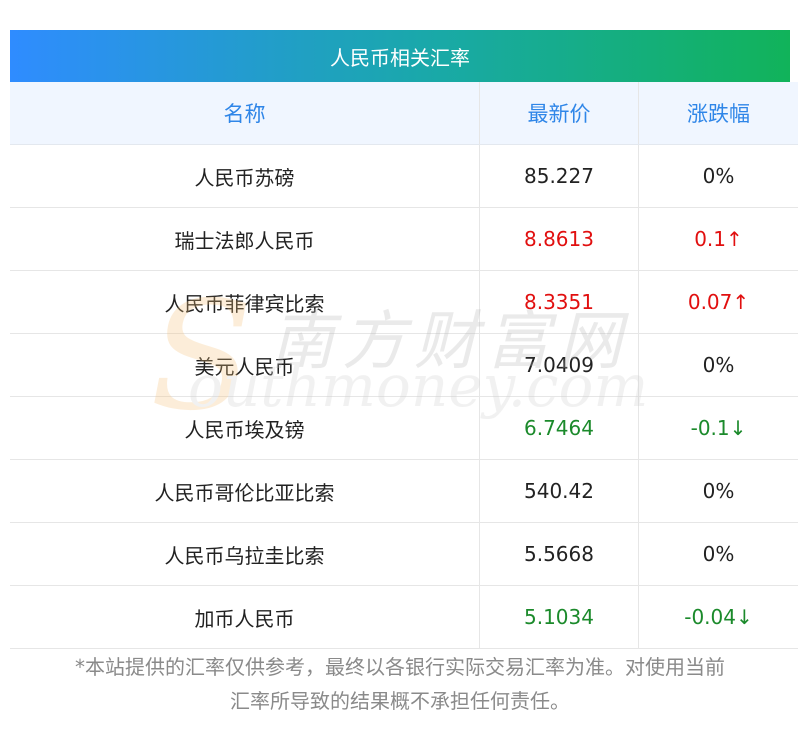 The width and height of the screenshot is (800, 733). What do you see at coordinates (559, 554) in the screenshot?
I see `latest-price-cell: 5.5668` at bounding box center [559, 554].